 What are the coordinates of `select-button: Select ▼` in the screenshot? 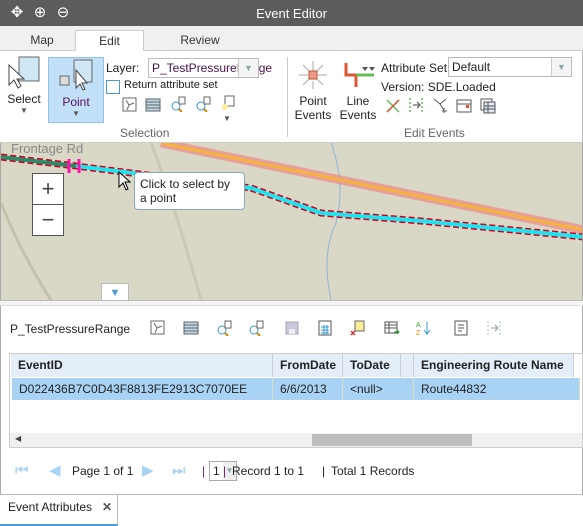 It's located at (24, 87).